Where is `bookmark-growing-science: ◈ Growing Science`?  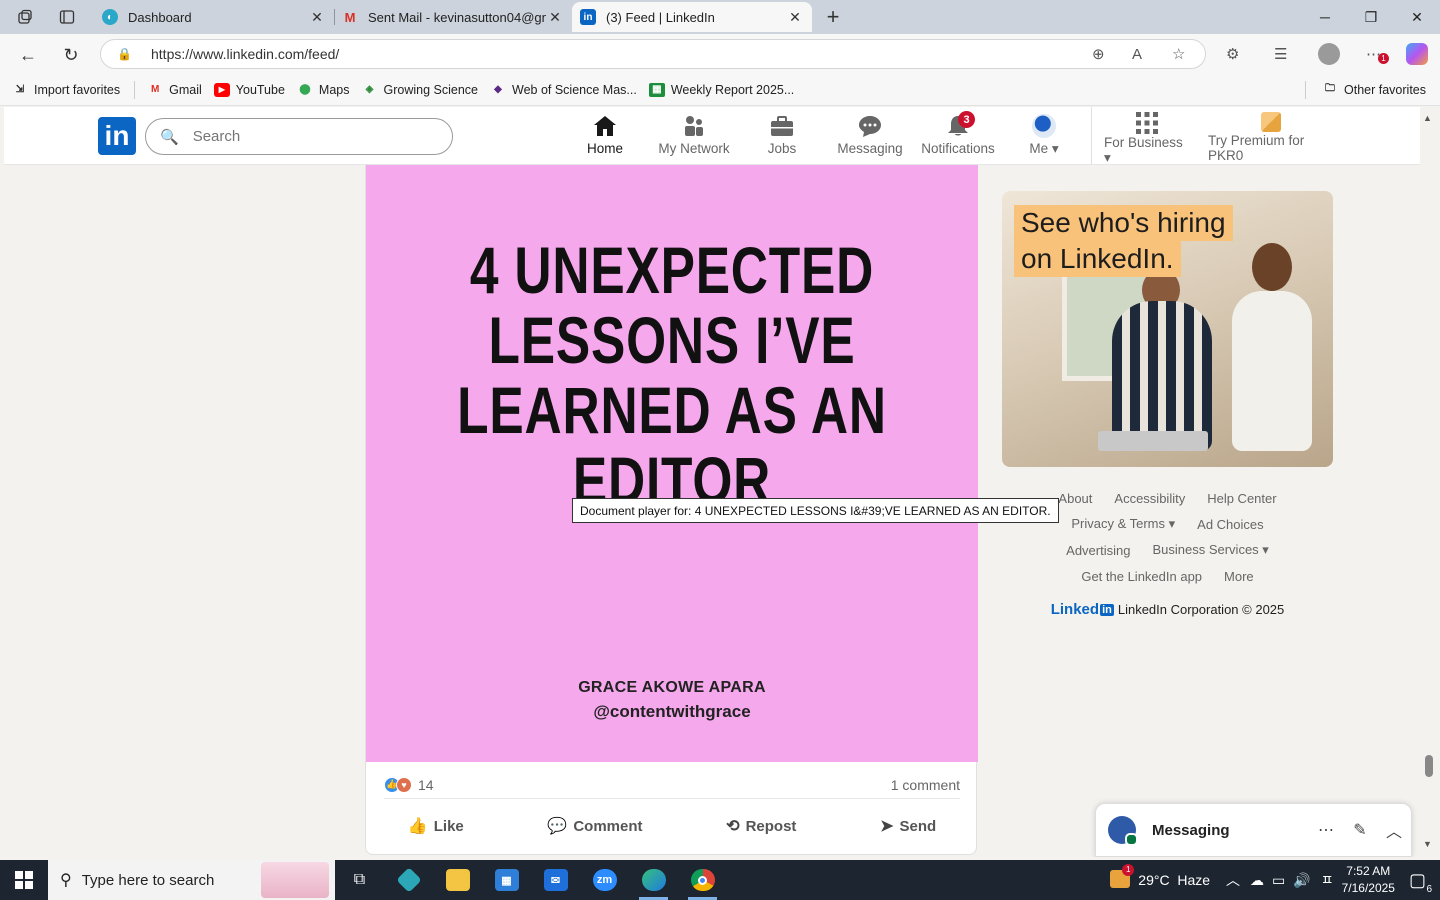 bookmark-growing-science: ◈ Growing Science is located at coordinates (420, 90).